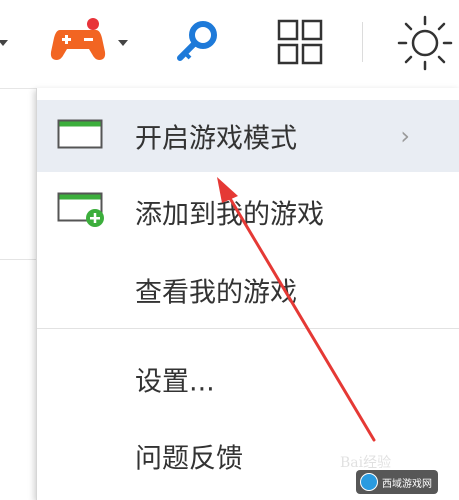 Image resolution: width=459 pixels, height=500 pixels. I want to click on menu-item-label: 添加到我的游戏, so click(229, 215).